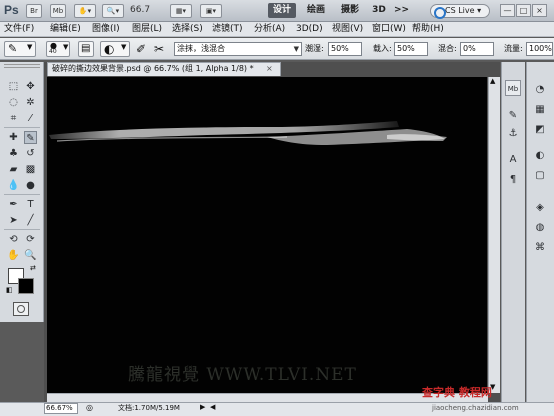 The width and height of the screenshot is (554, 416). I want to click on masks-panel-icon: ▢, so click(540, 176).